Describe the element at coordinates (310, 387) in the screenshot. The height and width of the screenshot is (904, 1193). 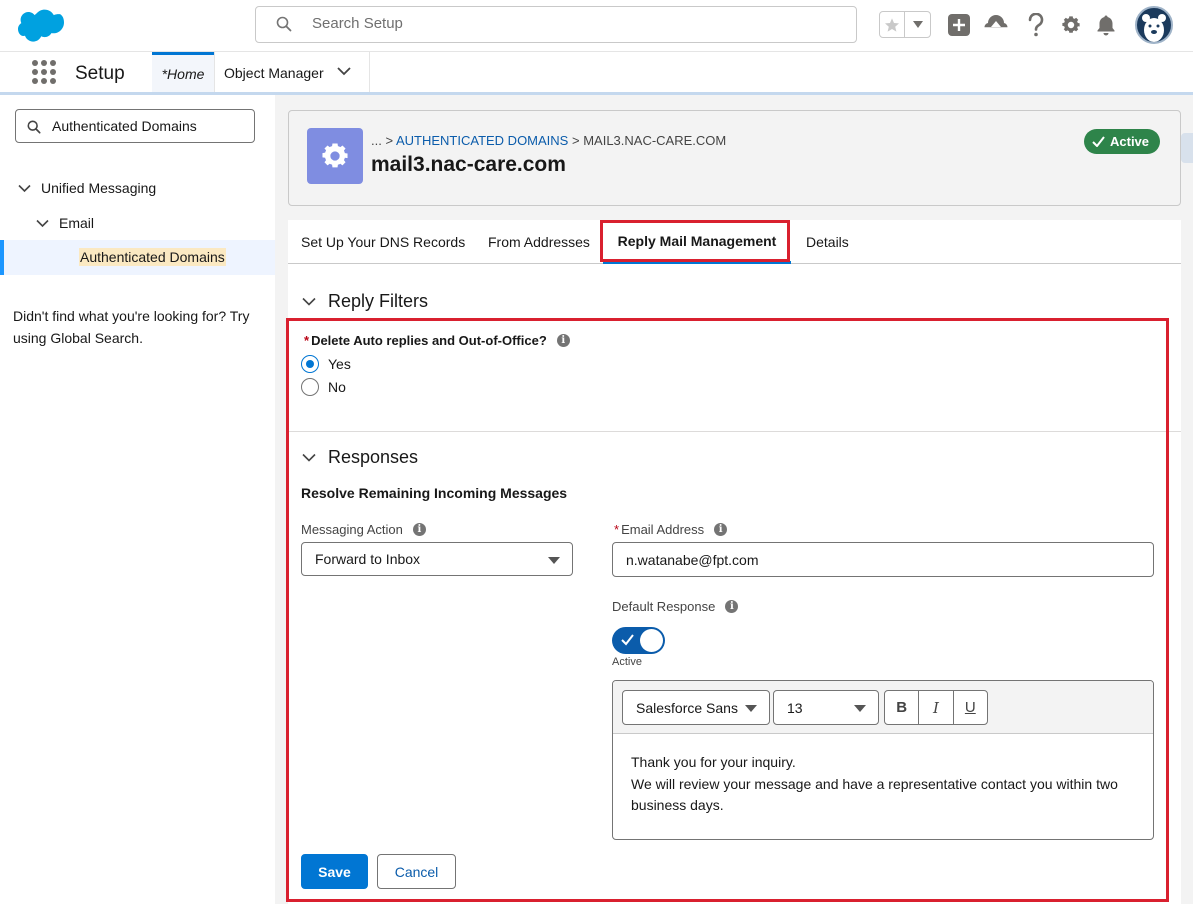
I see `radio-button` at that location.